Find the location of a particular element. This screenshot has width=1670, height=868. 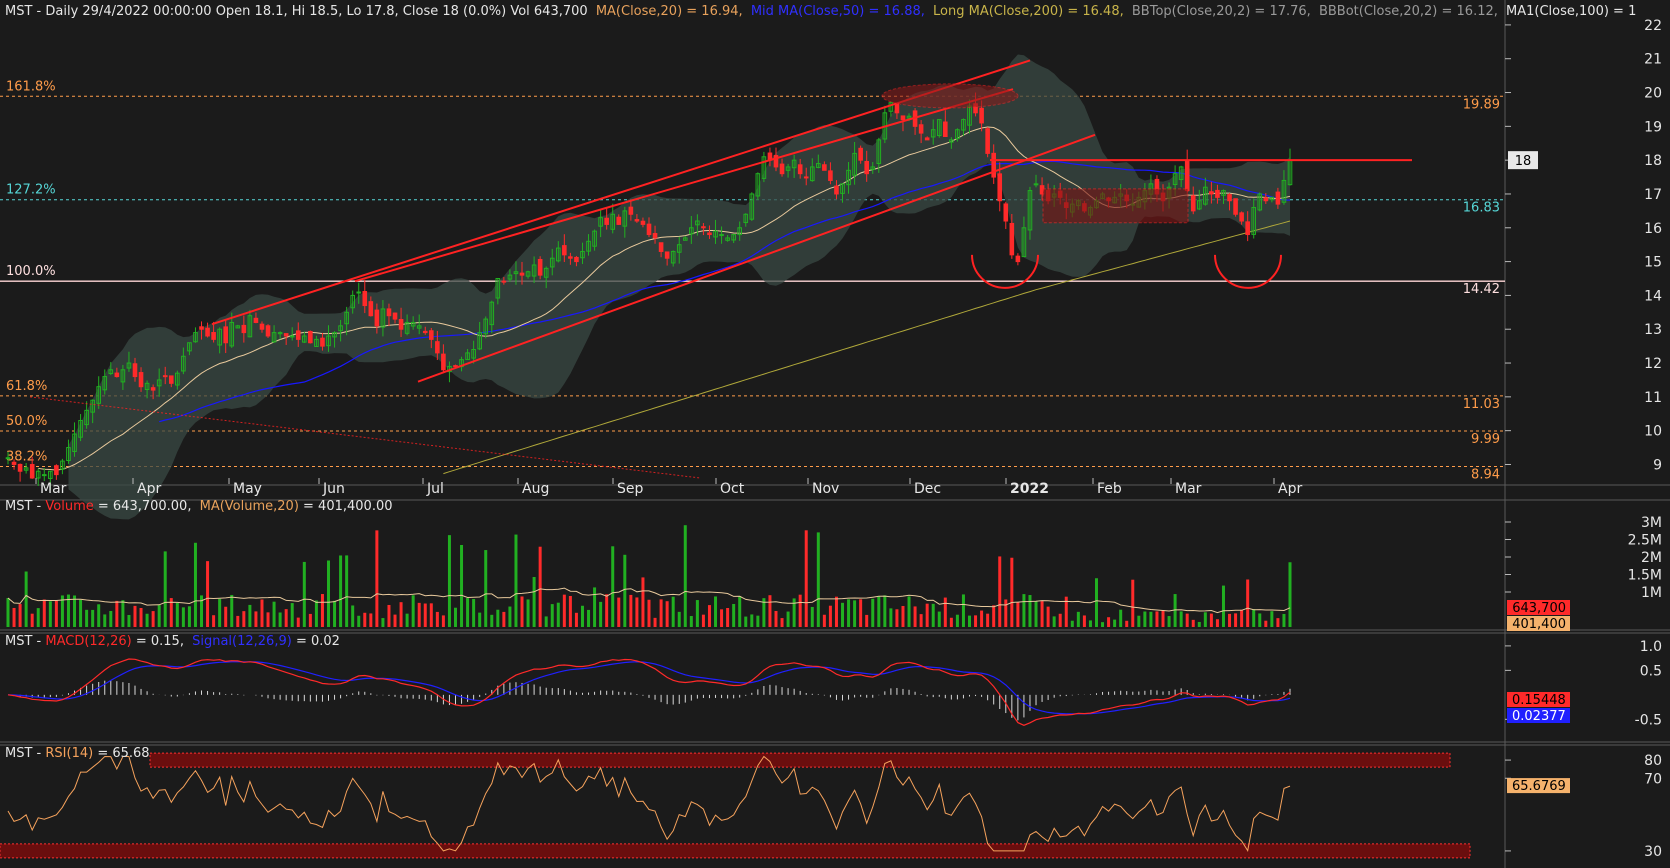

volume-y-tick-label: 3M is located at coordinates (1651, 523).